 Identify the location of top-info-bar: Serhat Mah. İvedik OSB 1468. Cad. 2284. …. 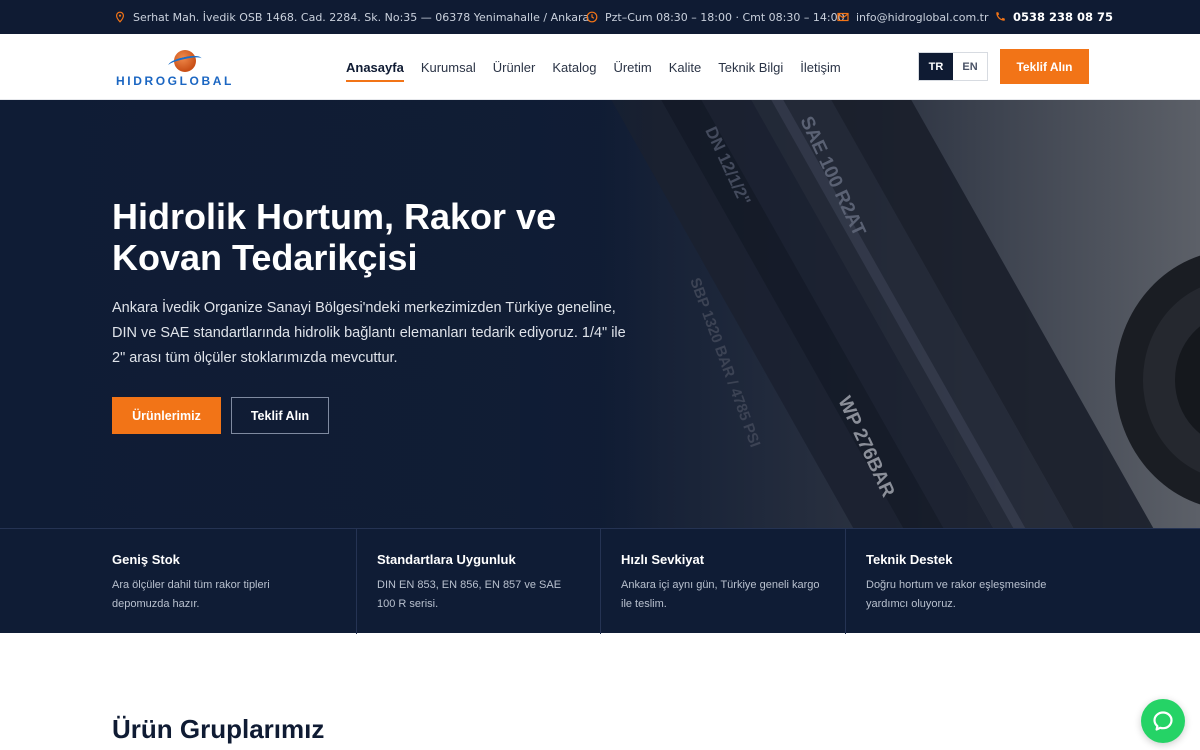
(600, 17).